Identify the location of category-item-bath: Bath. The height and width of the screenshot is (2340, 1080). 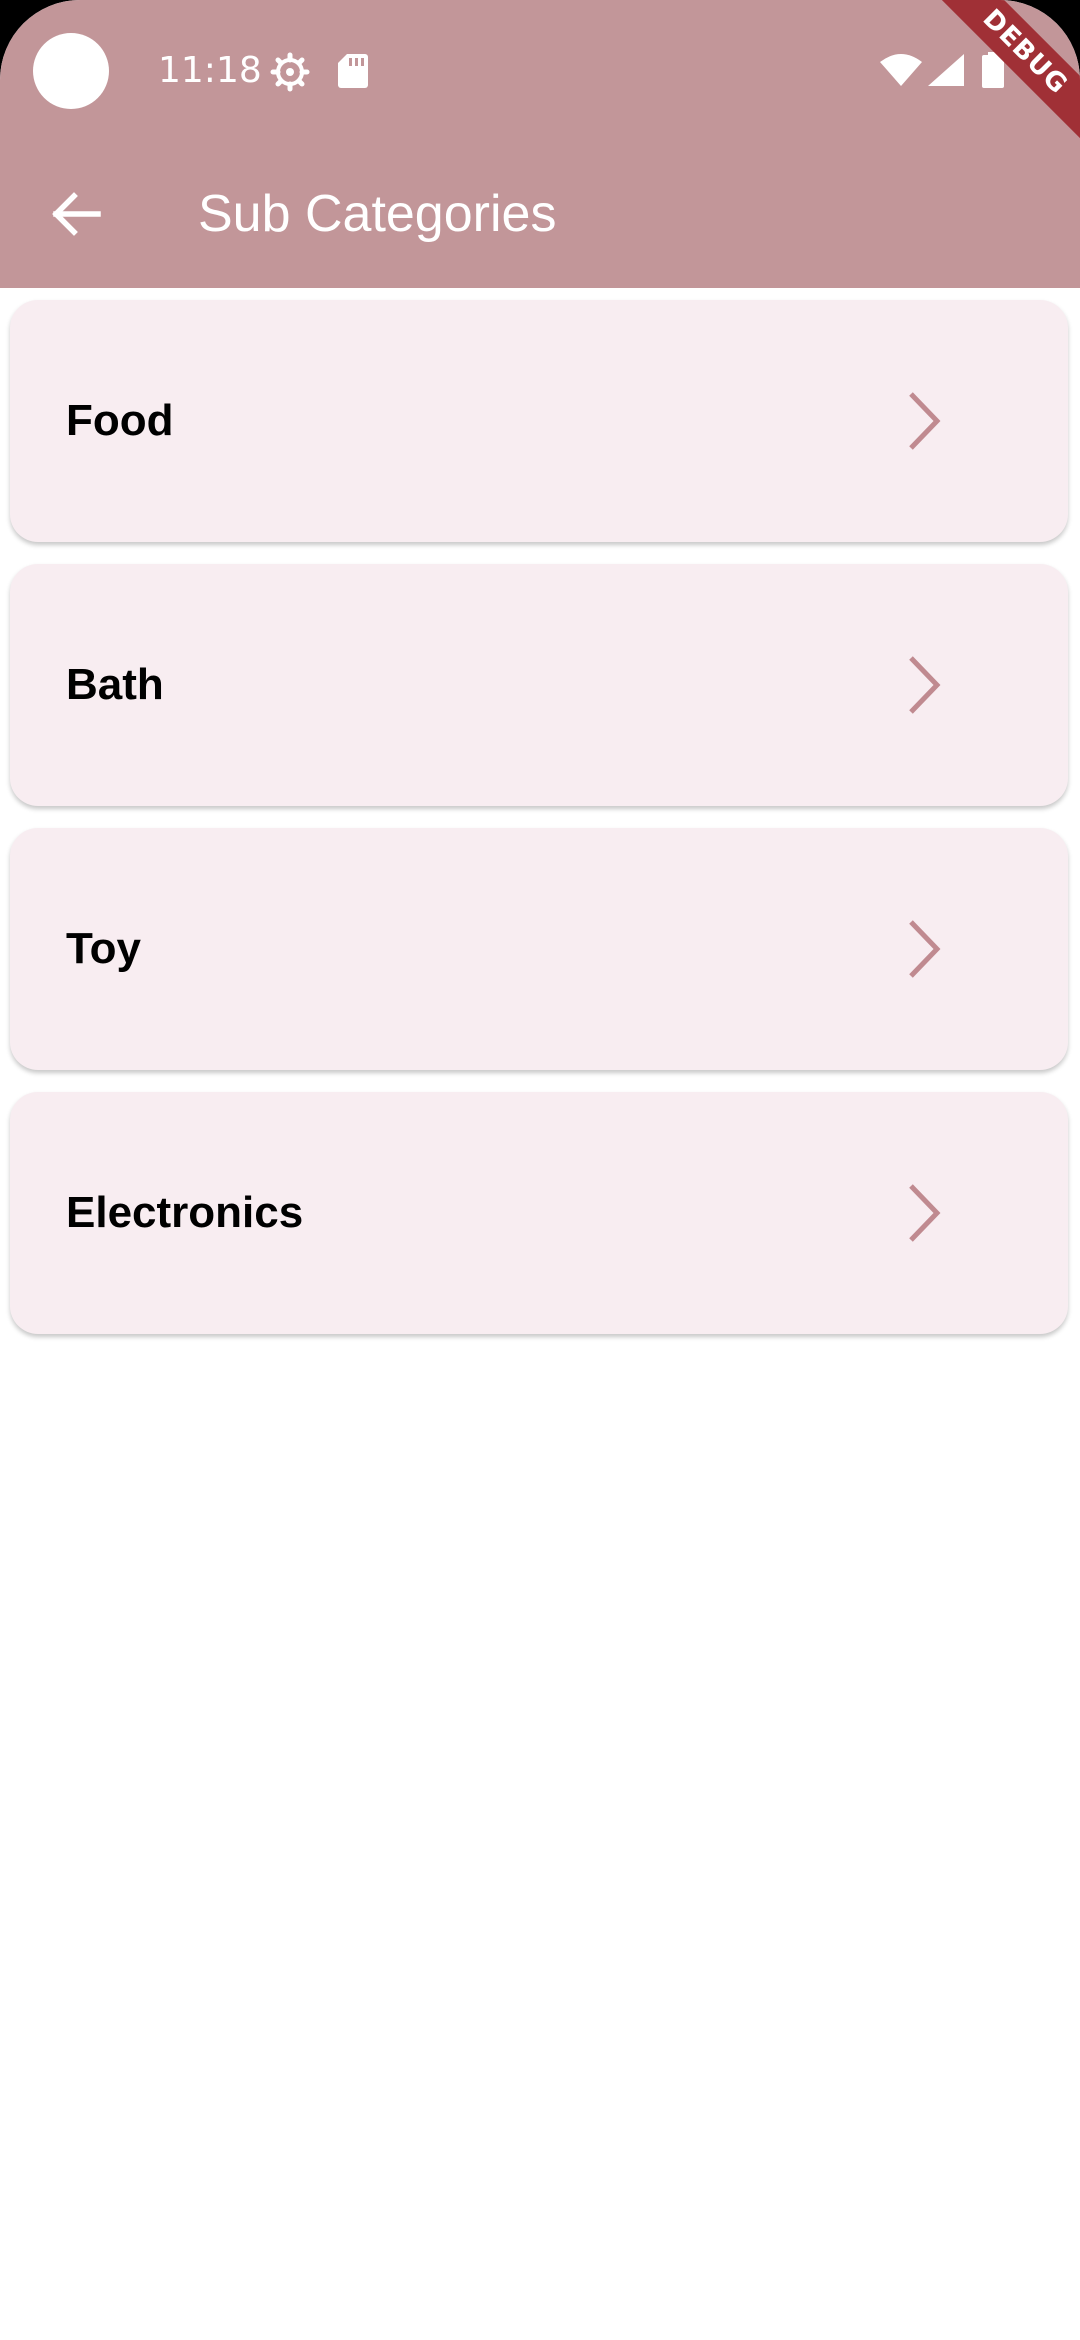
(539, 685).